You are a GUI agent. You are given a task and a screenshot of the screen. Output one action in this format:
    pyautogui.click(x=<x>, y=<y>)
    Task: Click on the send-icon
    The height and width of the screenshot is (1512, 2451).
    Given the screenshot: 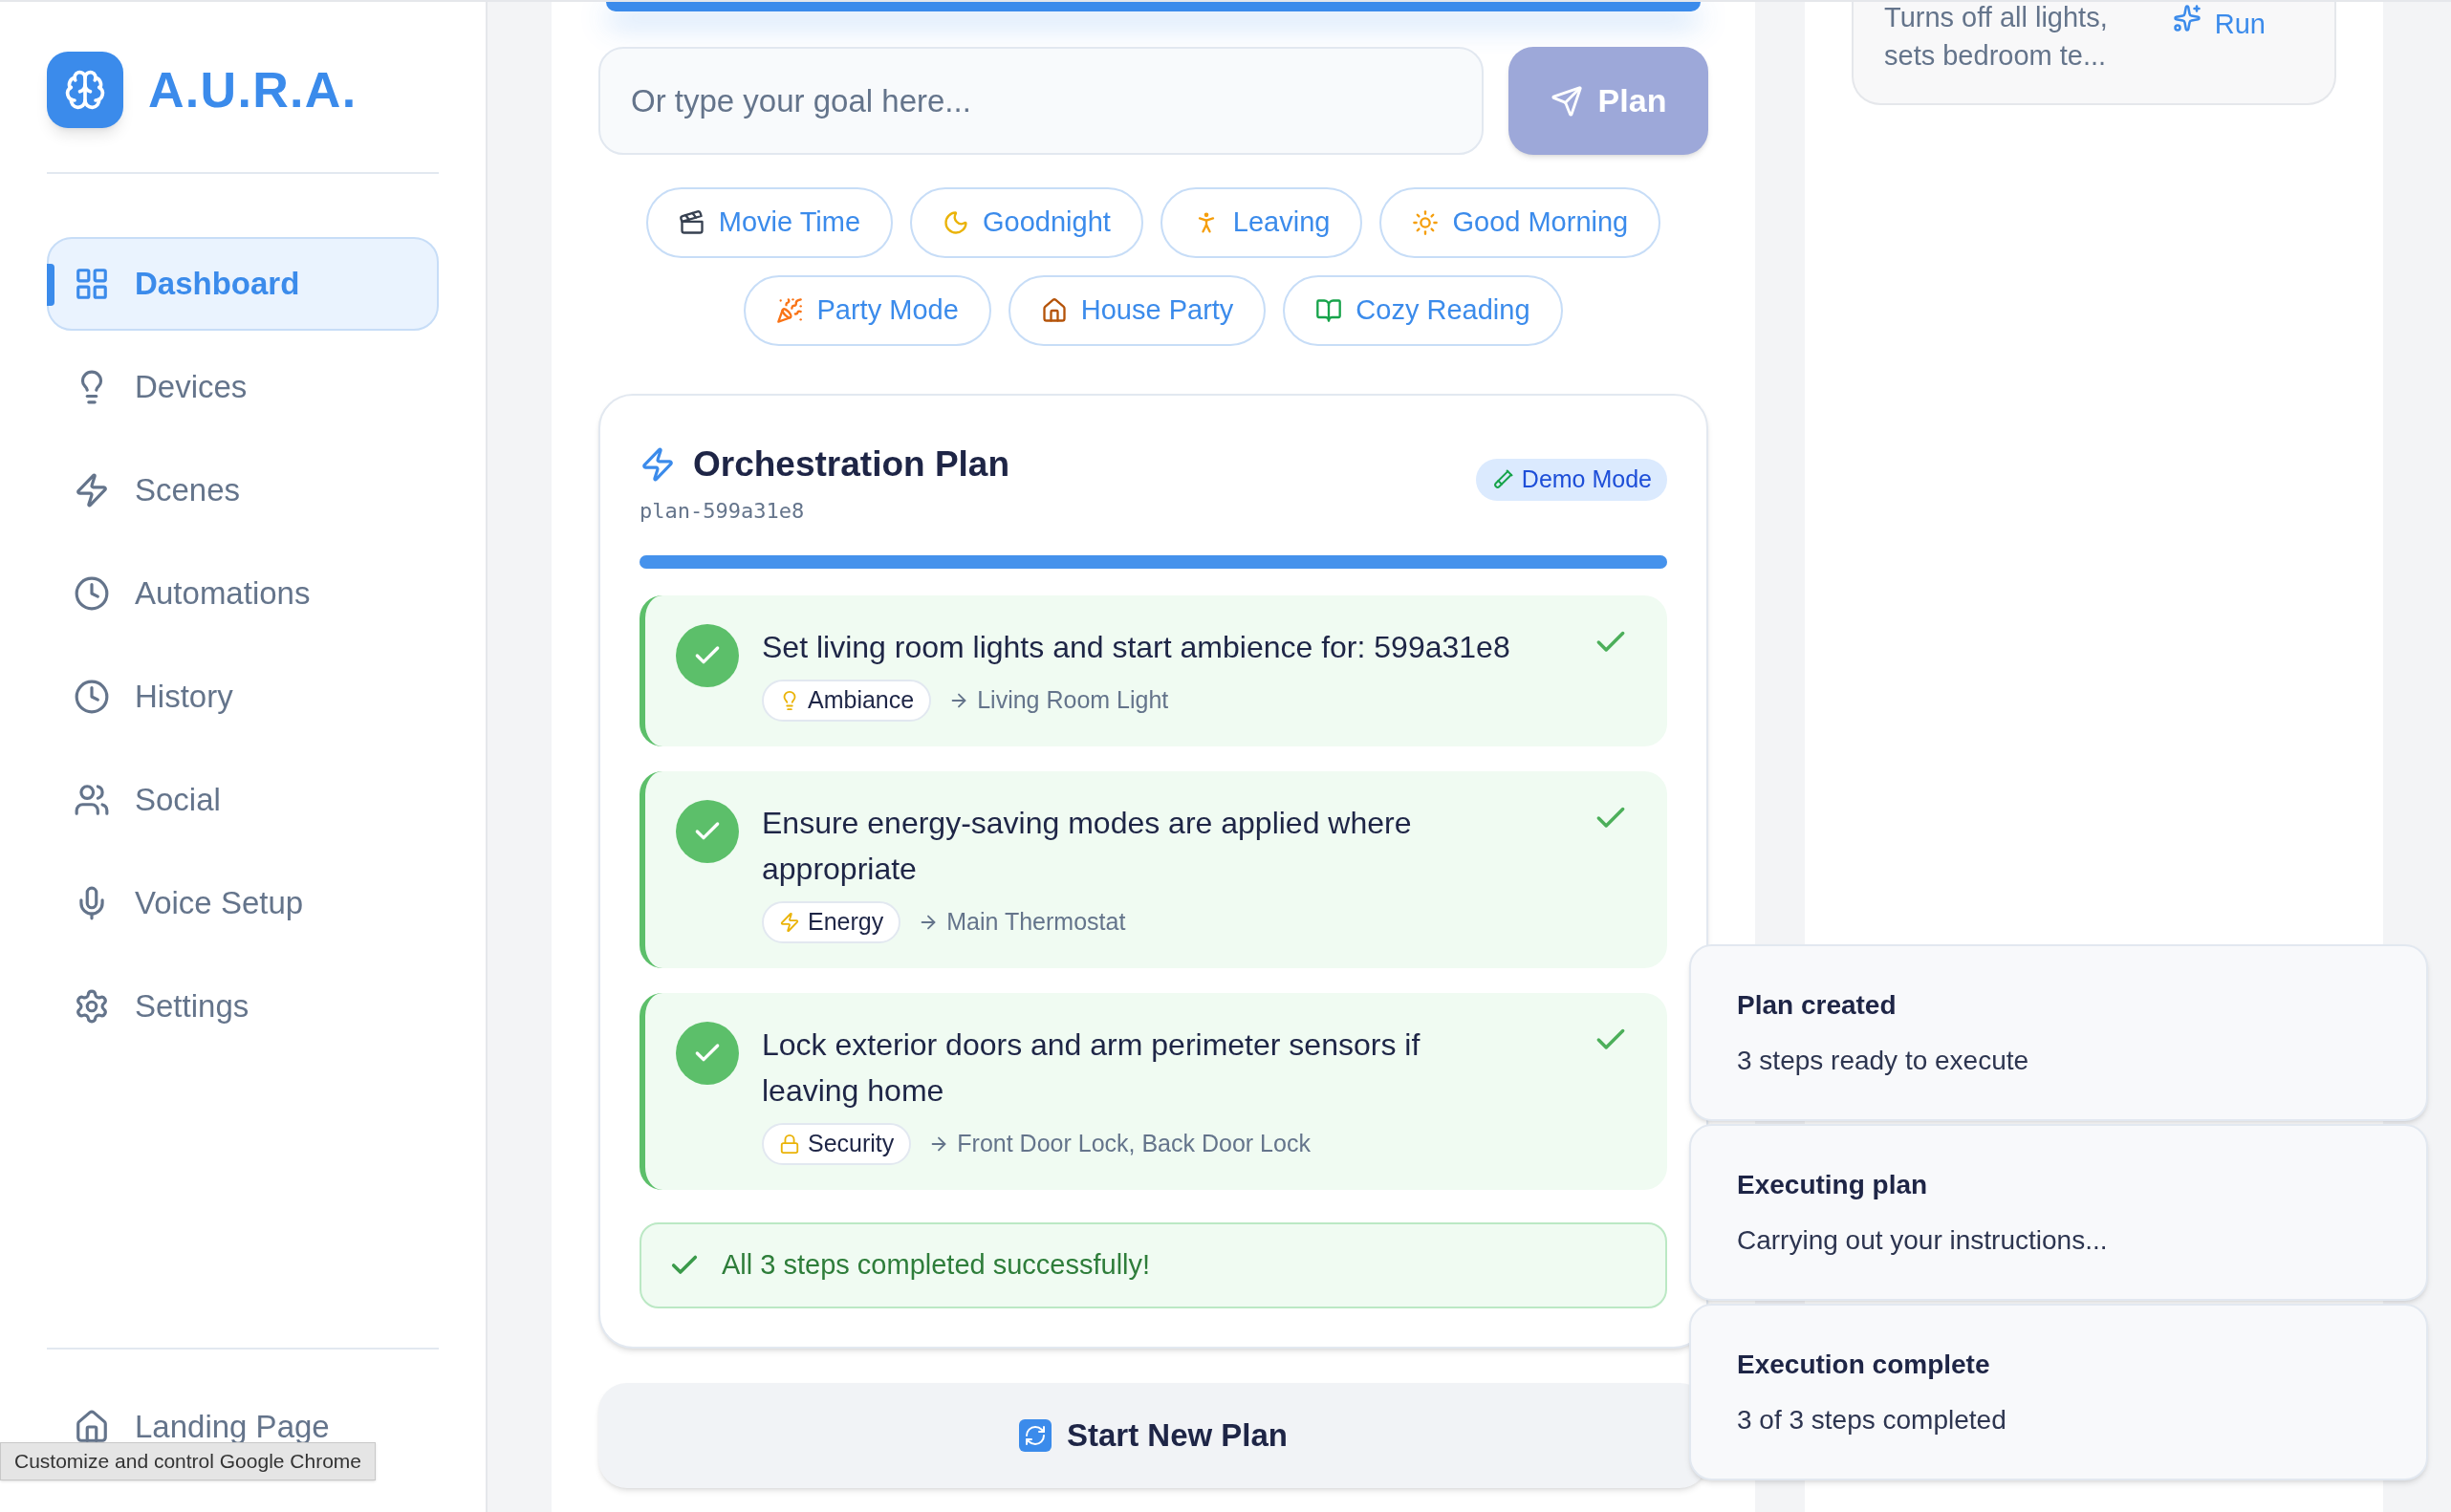 What is the action you would take?
    pyautogui.click(x=1566, y=101)
    